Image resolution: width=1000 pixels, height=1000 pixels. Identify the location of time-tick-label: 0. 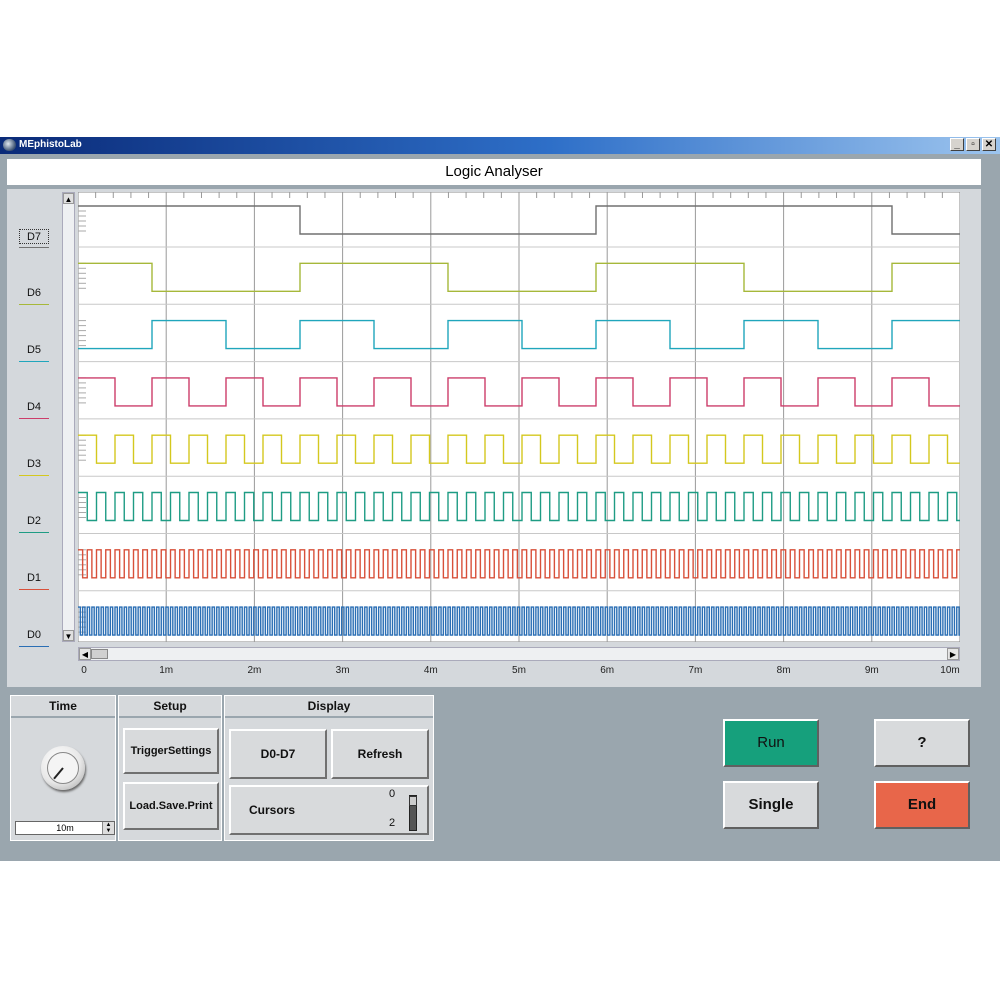
(84, 670).